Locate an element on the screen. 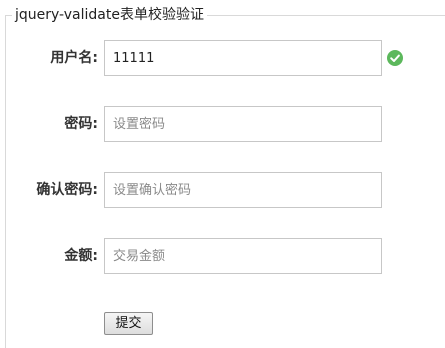  form-legend: jquery-validate表单校验验证 is located at coordinates (109, 15).